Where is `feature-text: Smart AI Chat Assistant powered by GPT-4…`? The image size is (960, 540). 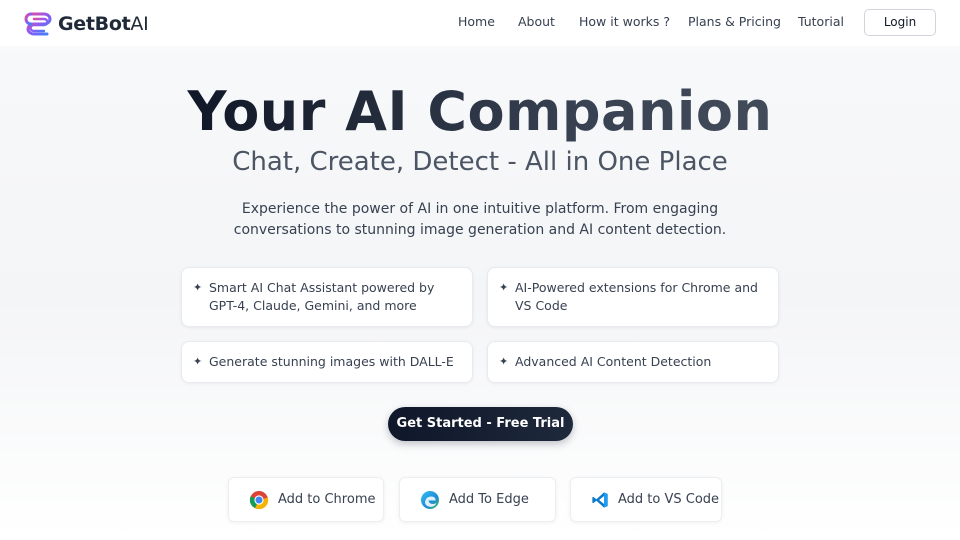
feature-text: Smart AI Chat Assistant powered by GPT-4… is located at coordinates (322, 296).